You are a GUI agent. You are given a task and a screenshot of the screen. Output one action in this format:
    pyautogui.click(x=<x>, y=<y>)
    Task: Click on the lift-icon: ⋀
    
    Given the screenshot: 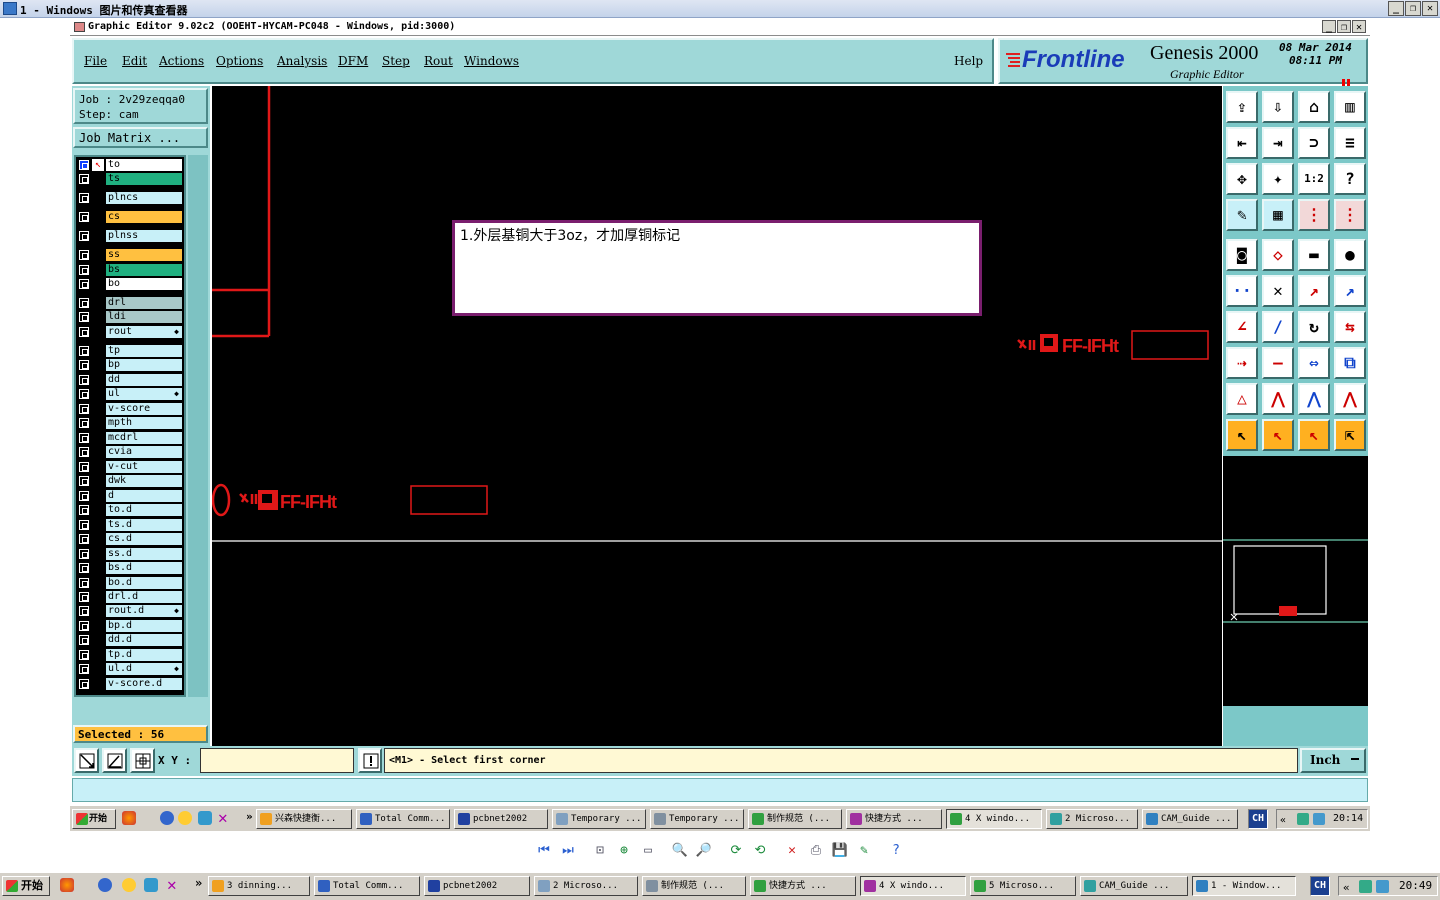 What is the action you would take?
    pyautogui.click(x=1278, y=399)
    